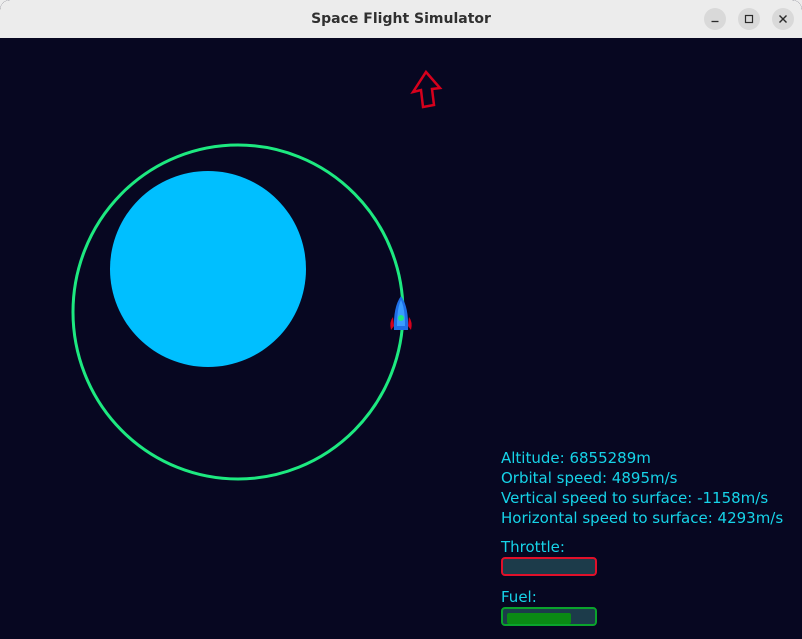  What do you see at coordinates (589, 478) in the screenshot?
I see `orbital-speed-readout: Orbital speed: 4895m/s` at bounding box center [589, 478].